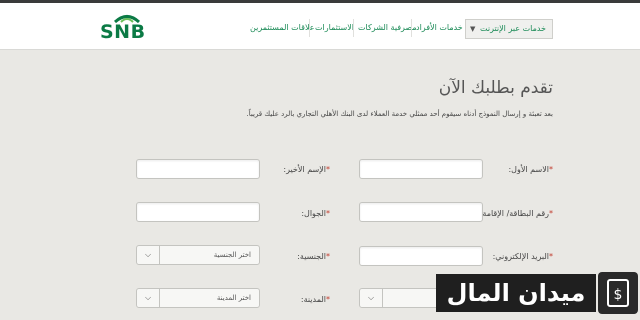 The width and height of the screenshot is (640, 320). I want to click on online-services-label: خدمات عبر الإنترنت, so click(512, 28).